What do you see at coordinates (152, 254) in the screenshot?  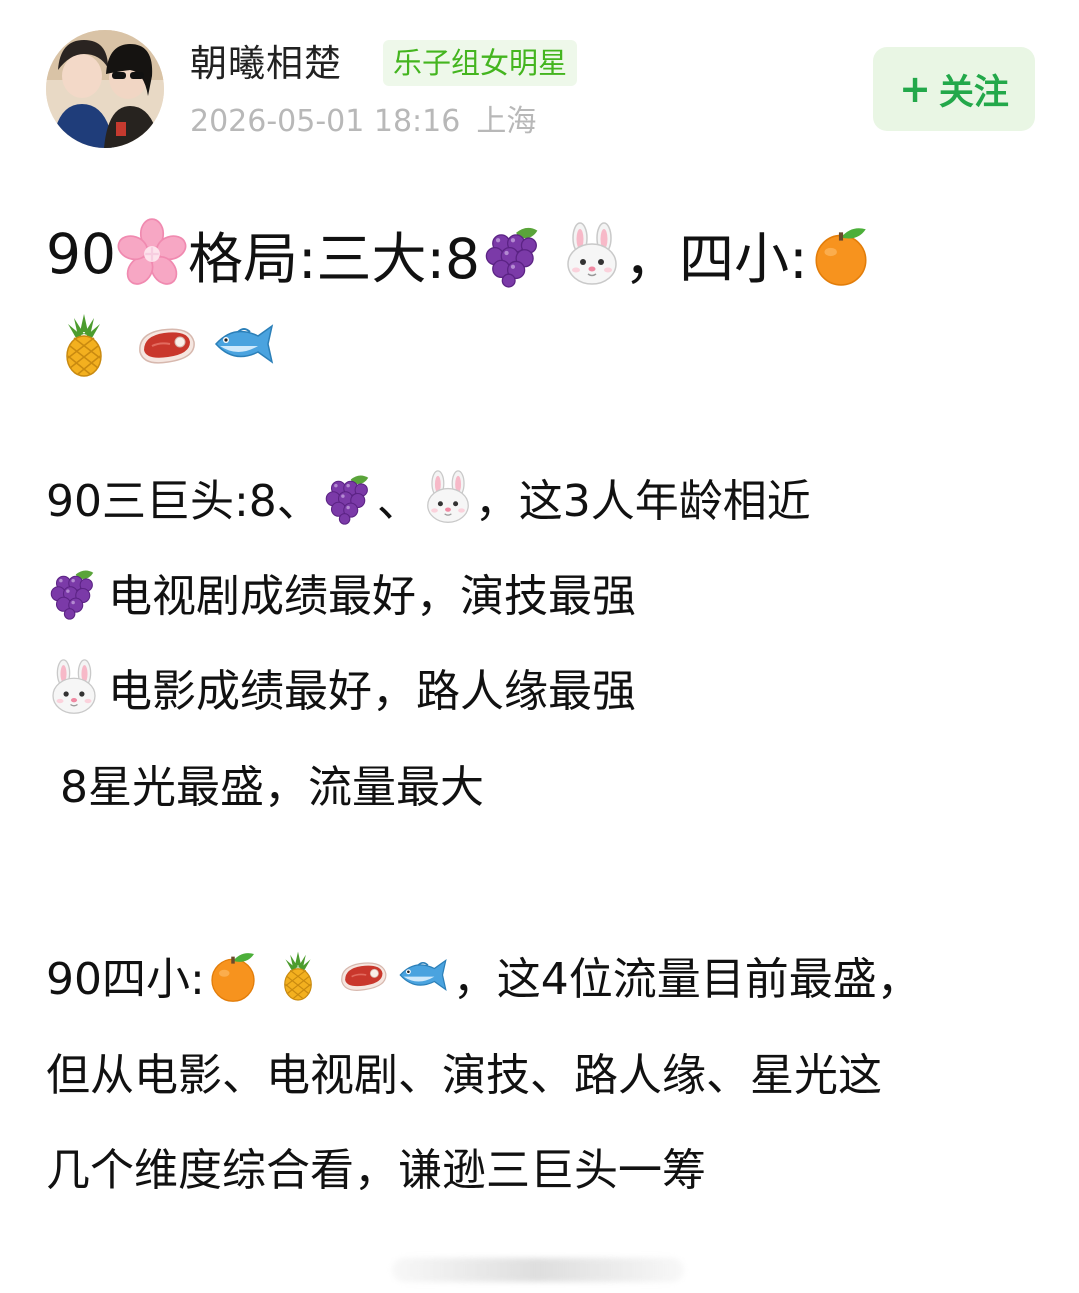 I see `cherry-blossom-icon` at bounding box center [152, 254].